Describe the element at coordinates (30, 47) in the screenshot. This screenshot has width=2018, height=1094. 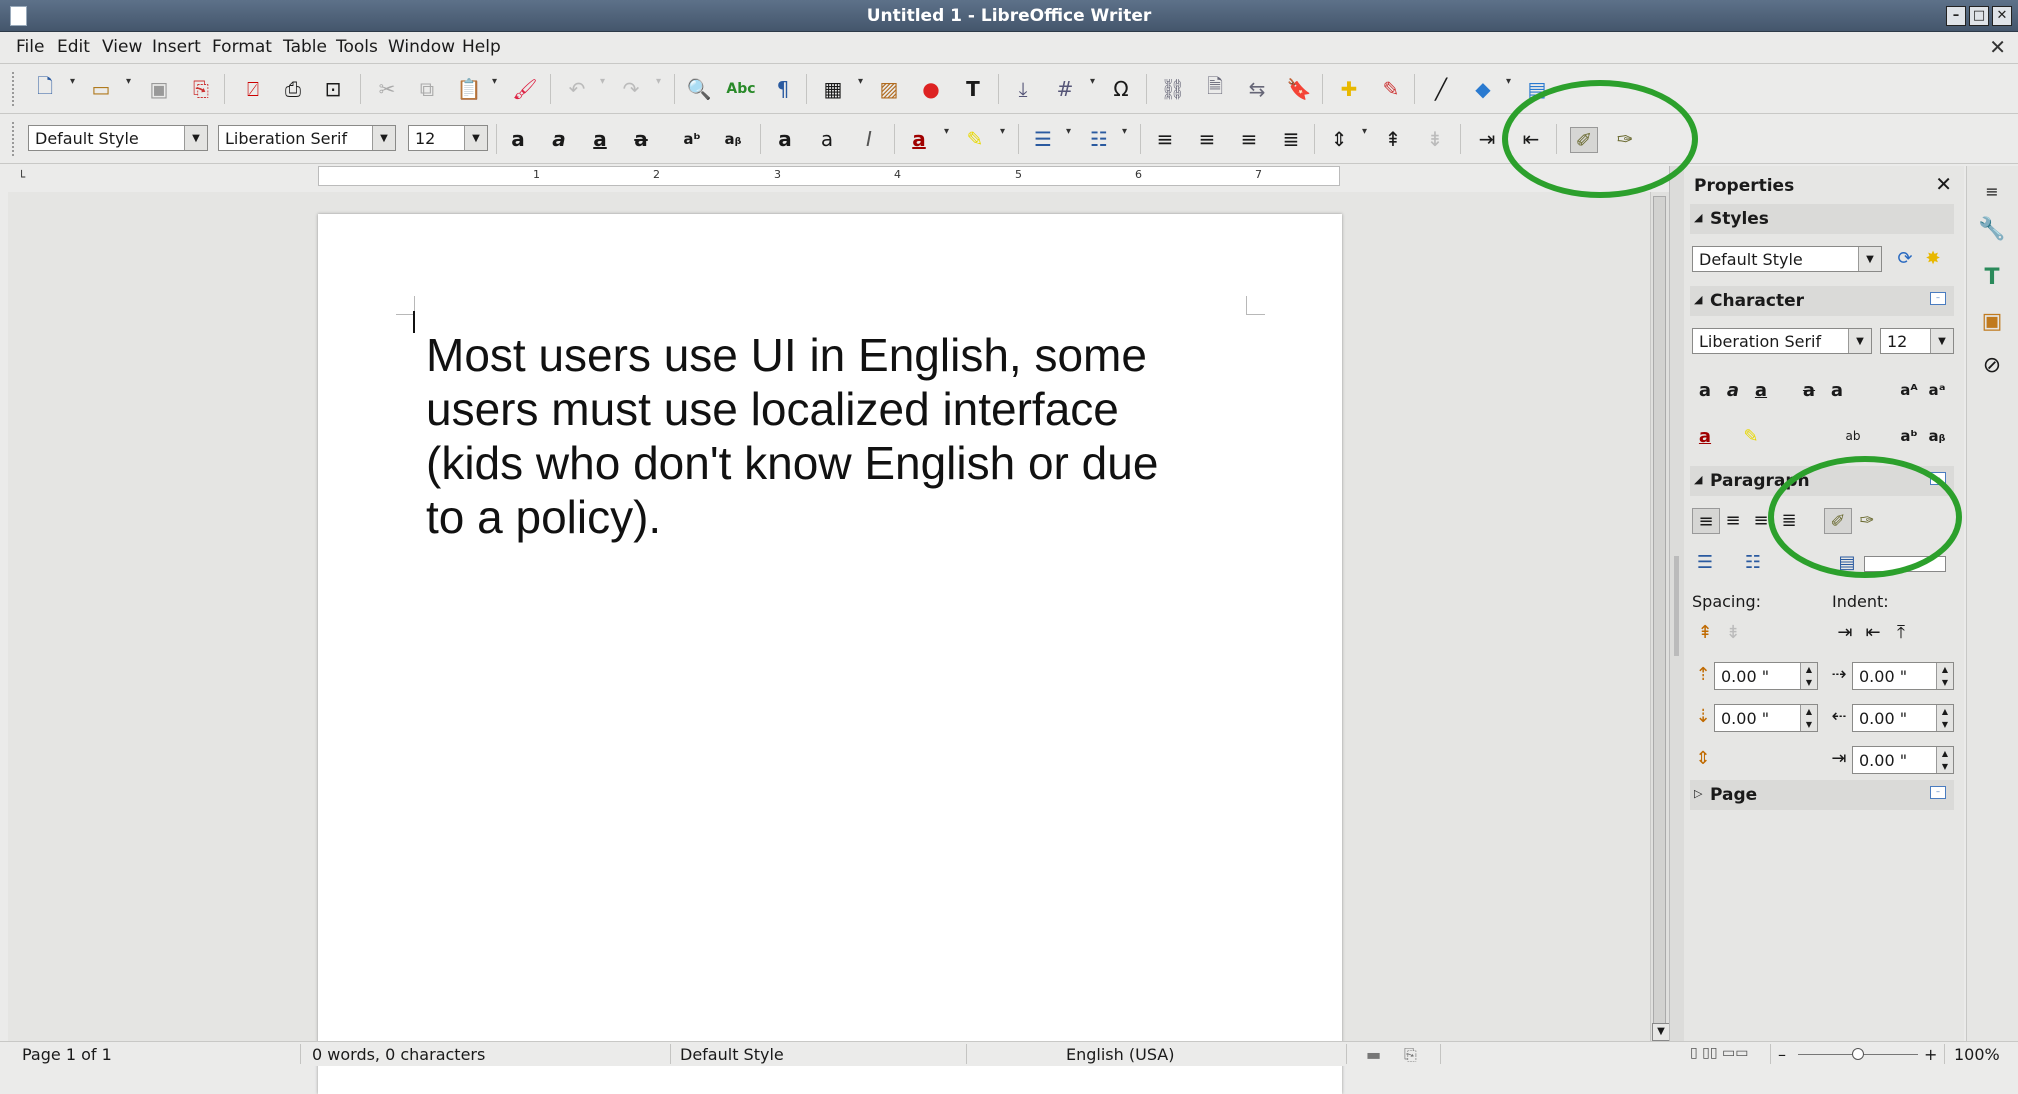
I see `menu-file: File` at that location.